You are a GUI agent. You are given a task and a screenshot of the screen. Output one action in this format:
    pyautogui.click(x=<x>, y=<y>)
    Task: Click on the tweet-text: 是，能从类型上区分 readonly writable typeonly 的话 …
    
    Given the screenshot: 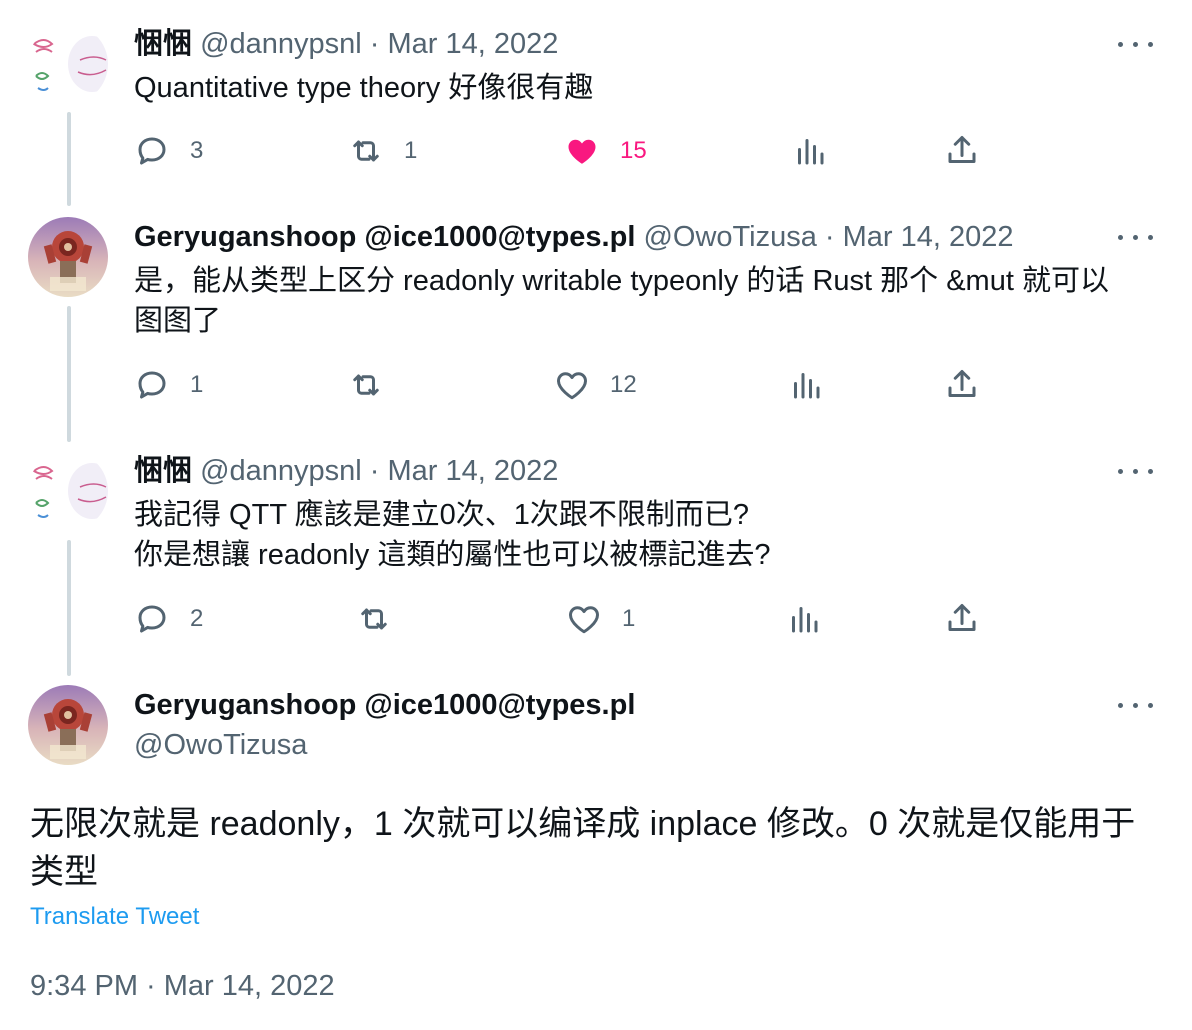 What is the action you would take?
    pyautogui.click(x=621, y=301)
    